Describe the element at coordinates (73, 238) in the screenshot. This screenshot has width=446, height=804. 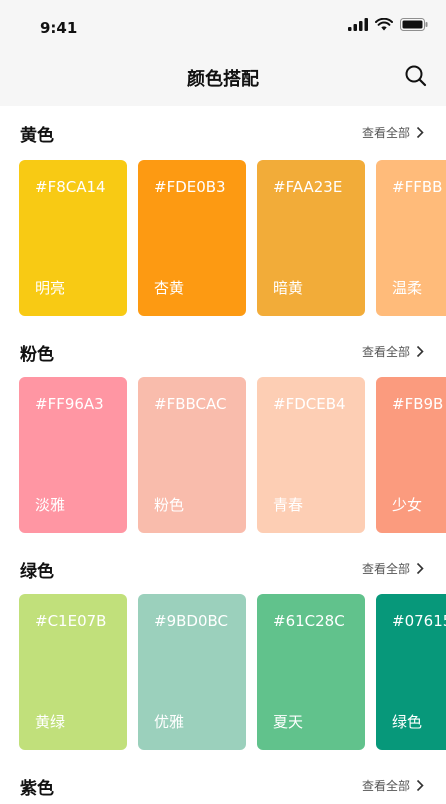
I see `color-card: #F8CA14 明亮` at that location.